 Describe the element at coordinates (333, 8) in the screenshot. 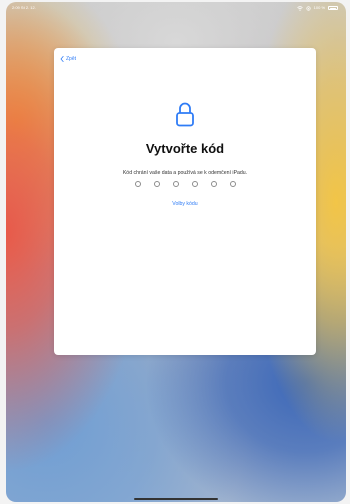

I see `battery-icon` at that location.